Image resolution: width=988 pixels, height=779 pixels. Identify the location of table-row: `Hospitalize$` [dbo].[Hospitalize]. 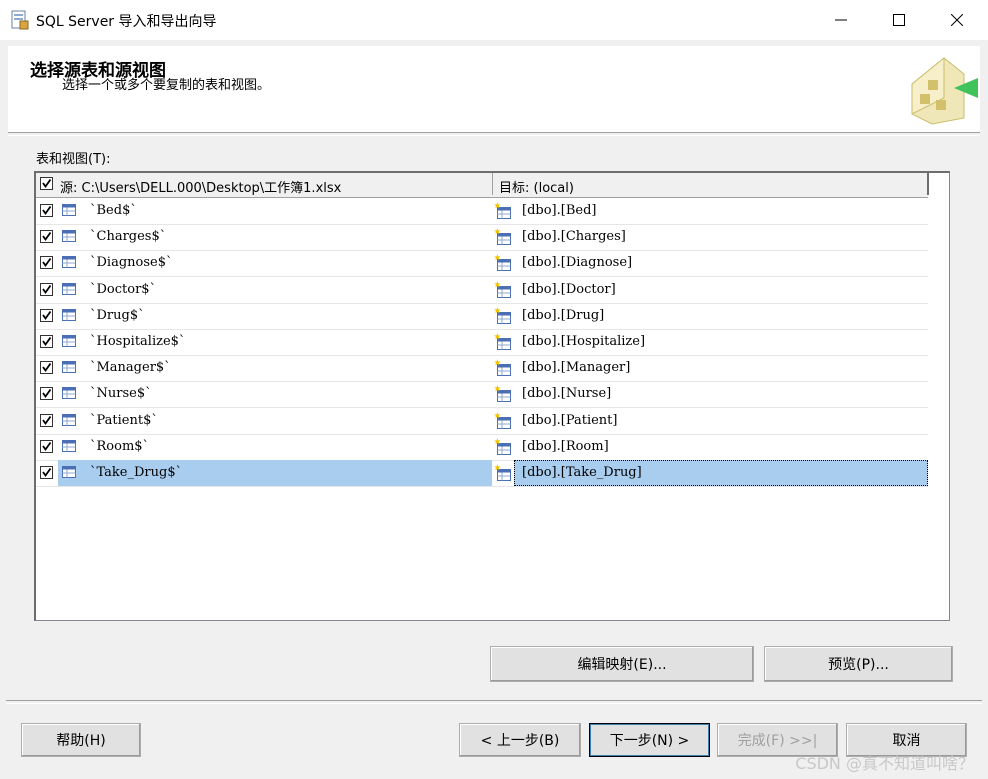
(482, 342).